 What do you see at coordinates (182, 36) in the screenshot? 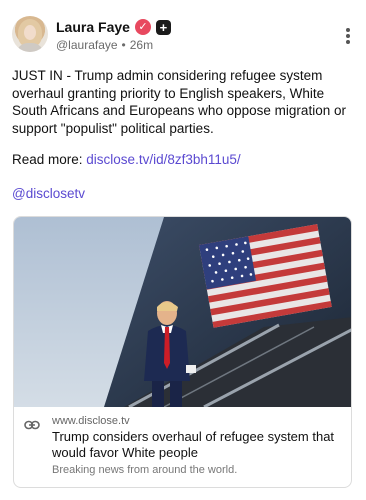
I see `post-header: Laura Faye ✓ + @laurafaye • 26m` at bounding box center [182, 36].